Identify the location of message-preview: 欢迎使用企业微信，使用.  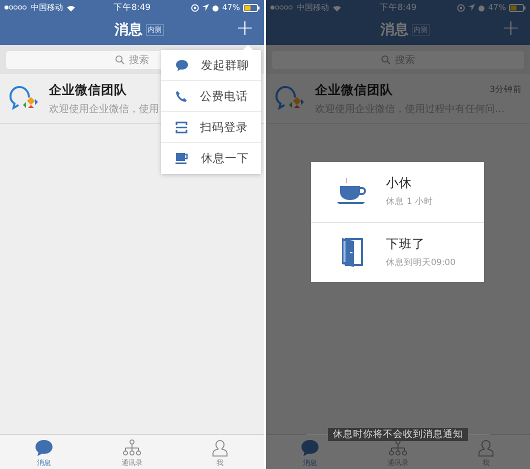
(104, 109).